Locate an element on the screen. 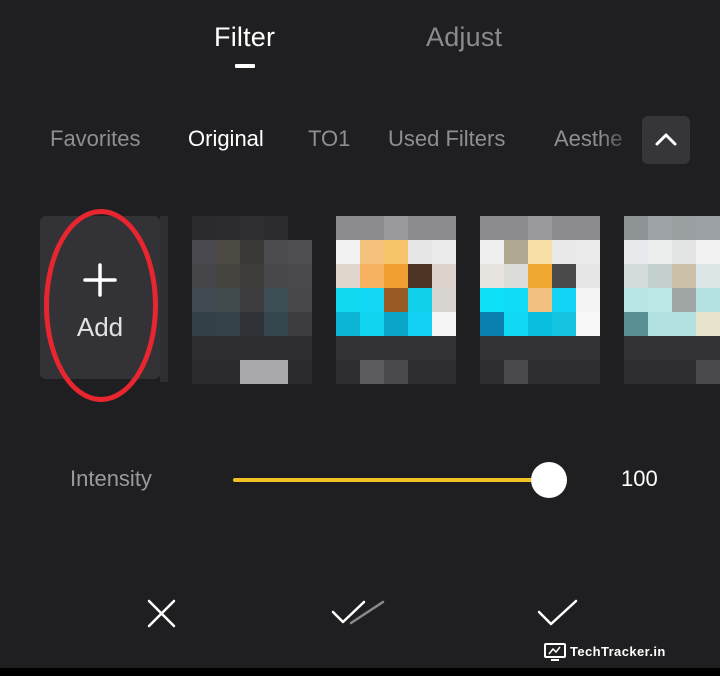 The width and height of the screenshot is (720, 676). red-highlight-circle is located at coordinates (101, 305).